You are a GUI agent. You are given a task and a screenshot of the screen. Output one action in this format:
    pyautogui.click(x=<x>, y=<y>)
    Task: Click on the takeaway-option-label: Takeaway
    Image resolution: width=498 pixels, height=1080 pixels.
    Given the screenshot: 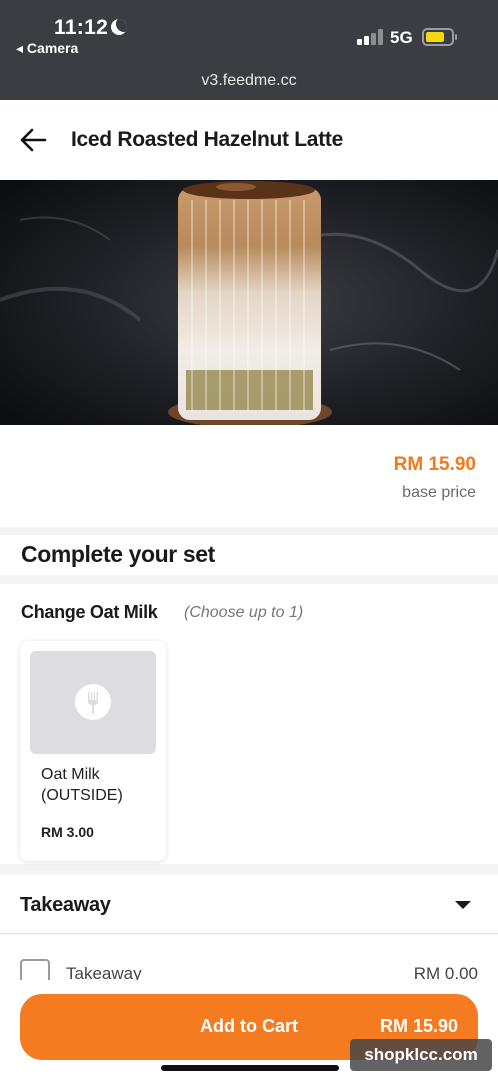 What is the action you would take?
    pyautogui.click(x=104, y=972)
    